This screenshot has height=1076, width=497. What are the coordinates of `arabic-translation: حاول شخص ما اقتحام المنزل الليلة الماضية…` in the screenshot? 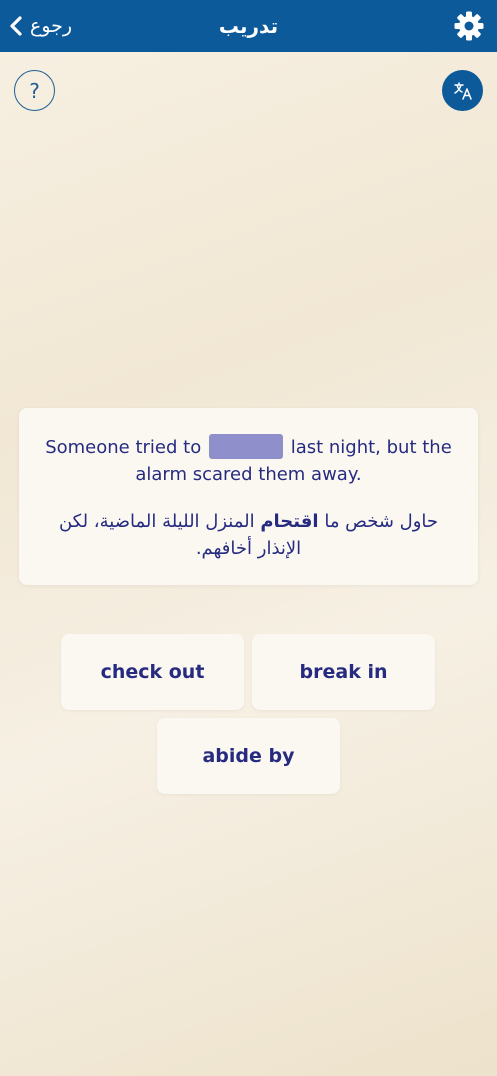 It's located at (248, 535).